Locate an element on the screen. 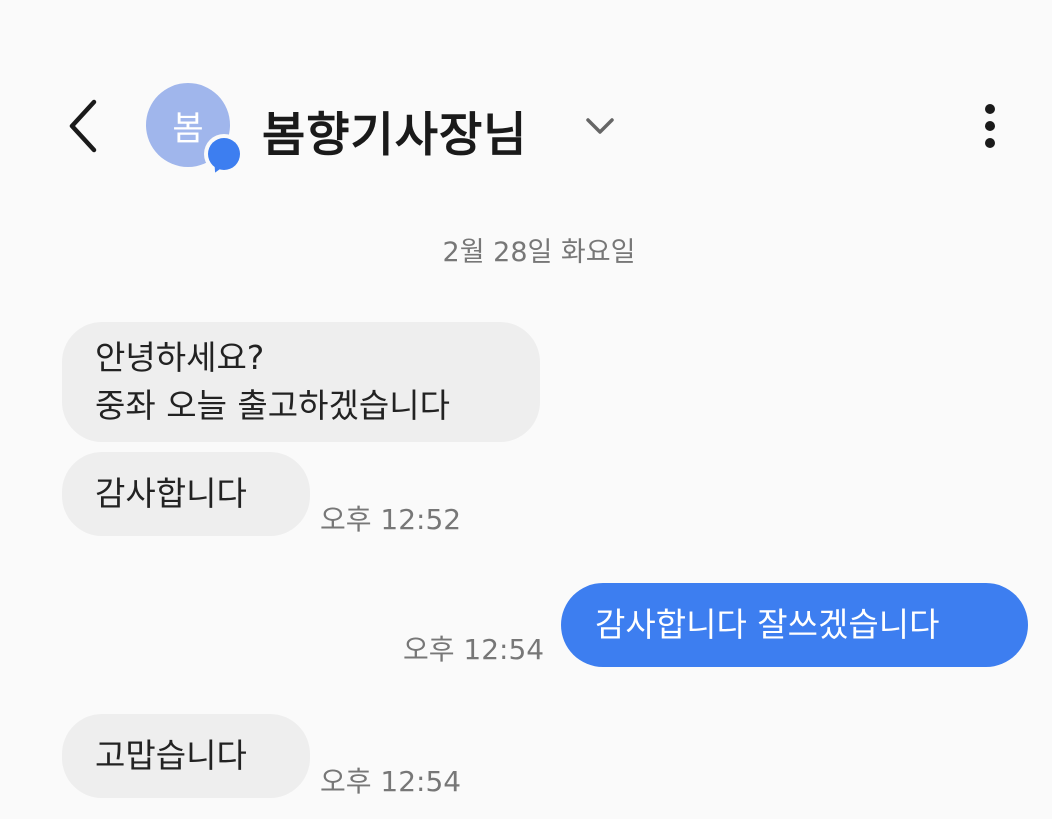  more-options-button is located at coordinates (990, 126).